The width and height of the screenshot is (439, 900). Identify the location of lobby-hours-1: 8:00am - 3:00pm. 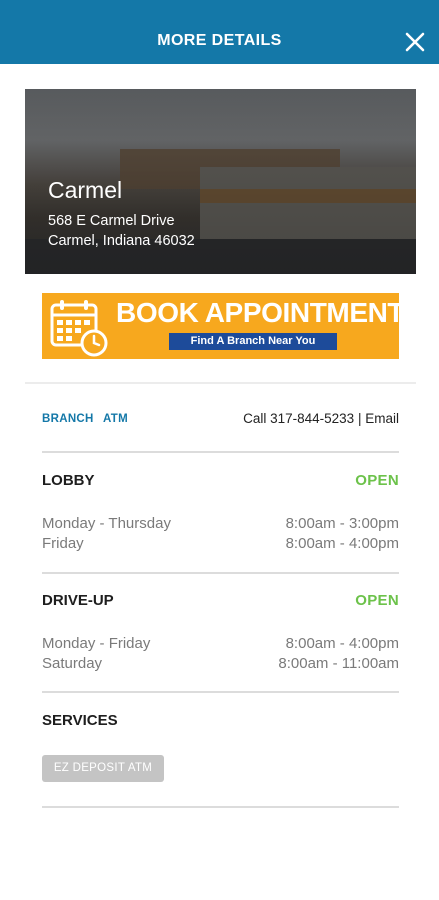
(342, 523).